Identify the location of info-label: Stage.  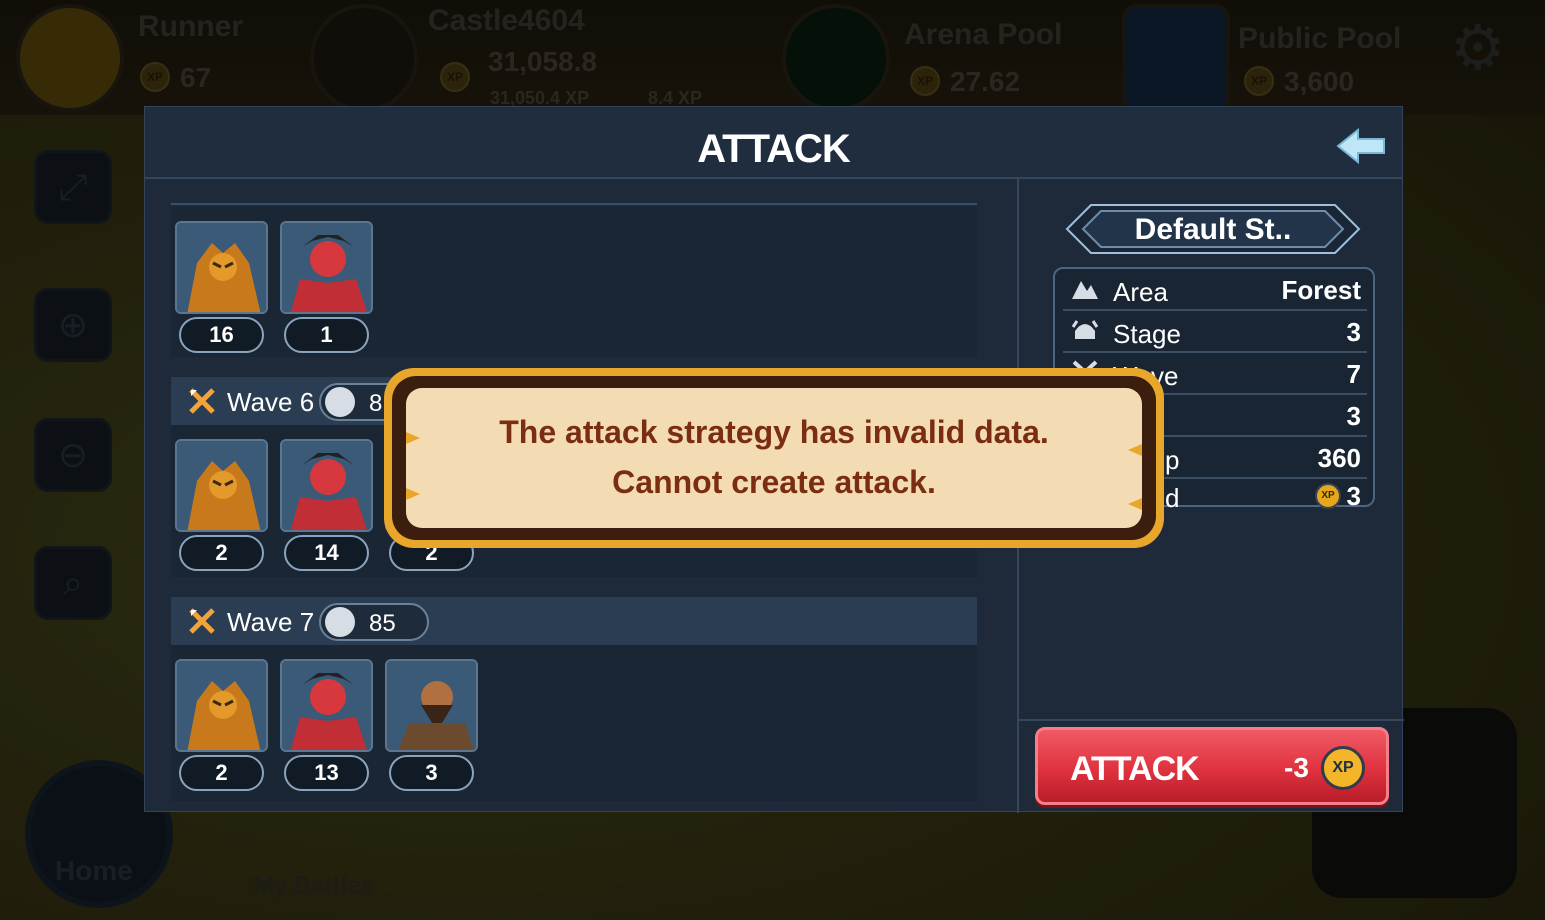
(1147, 334).